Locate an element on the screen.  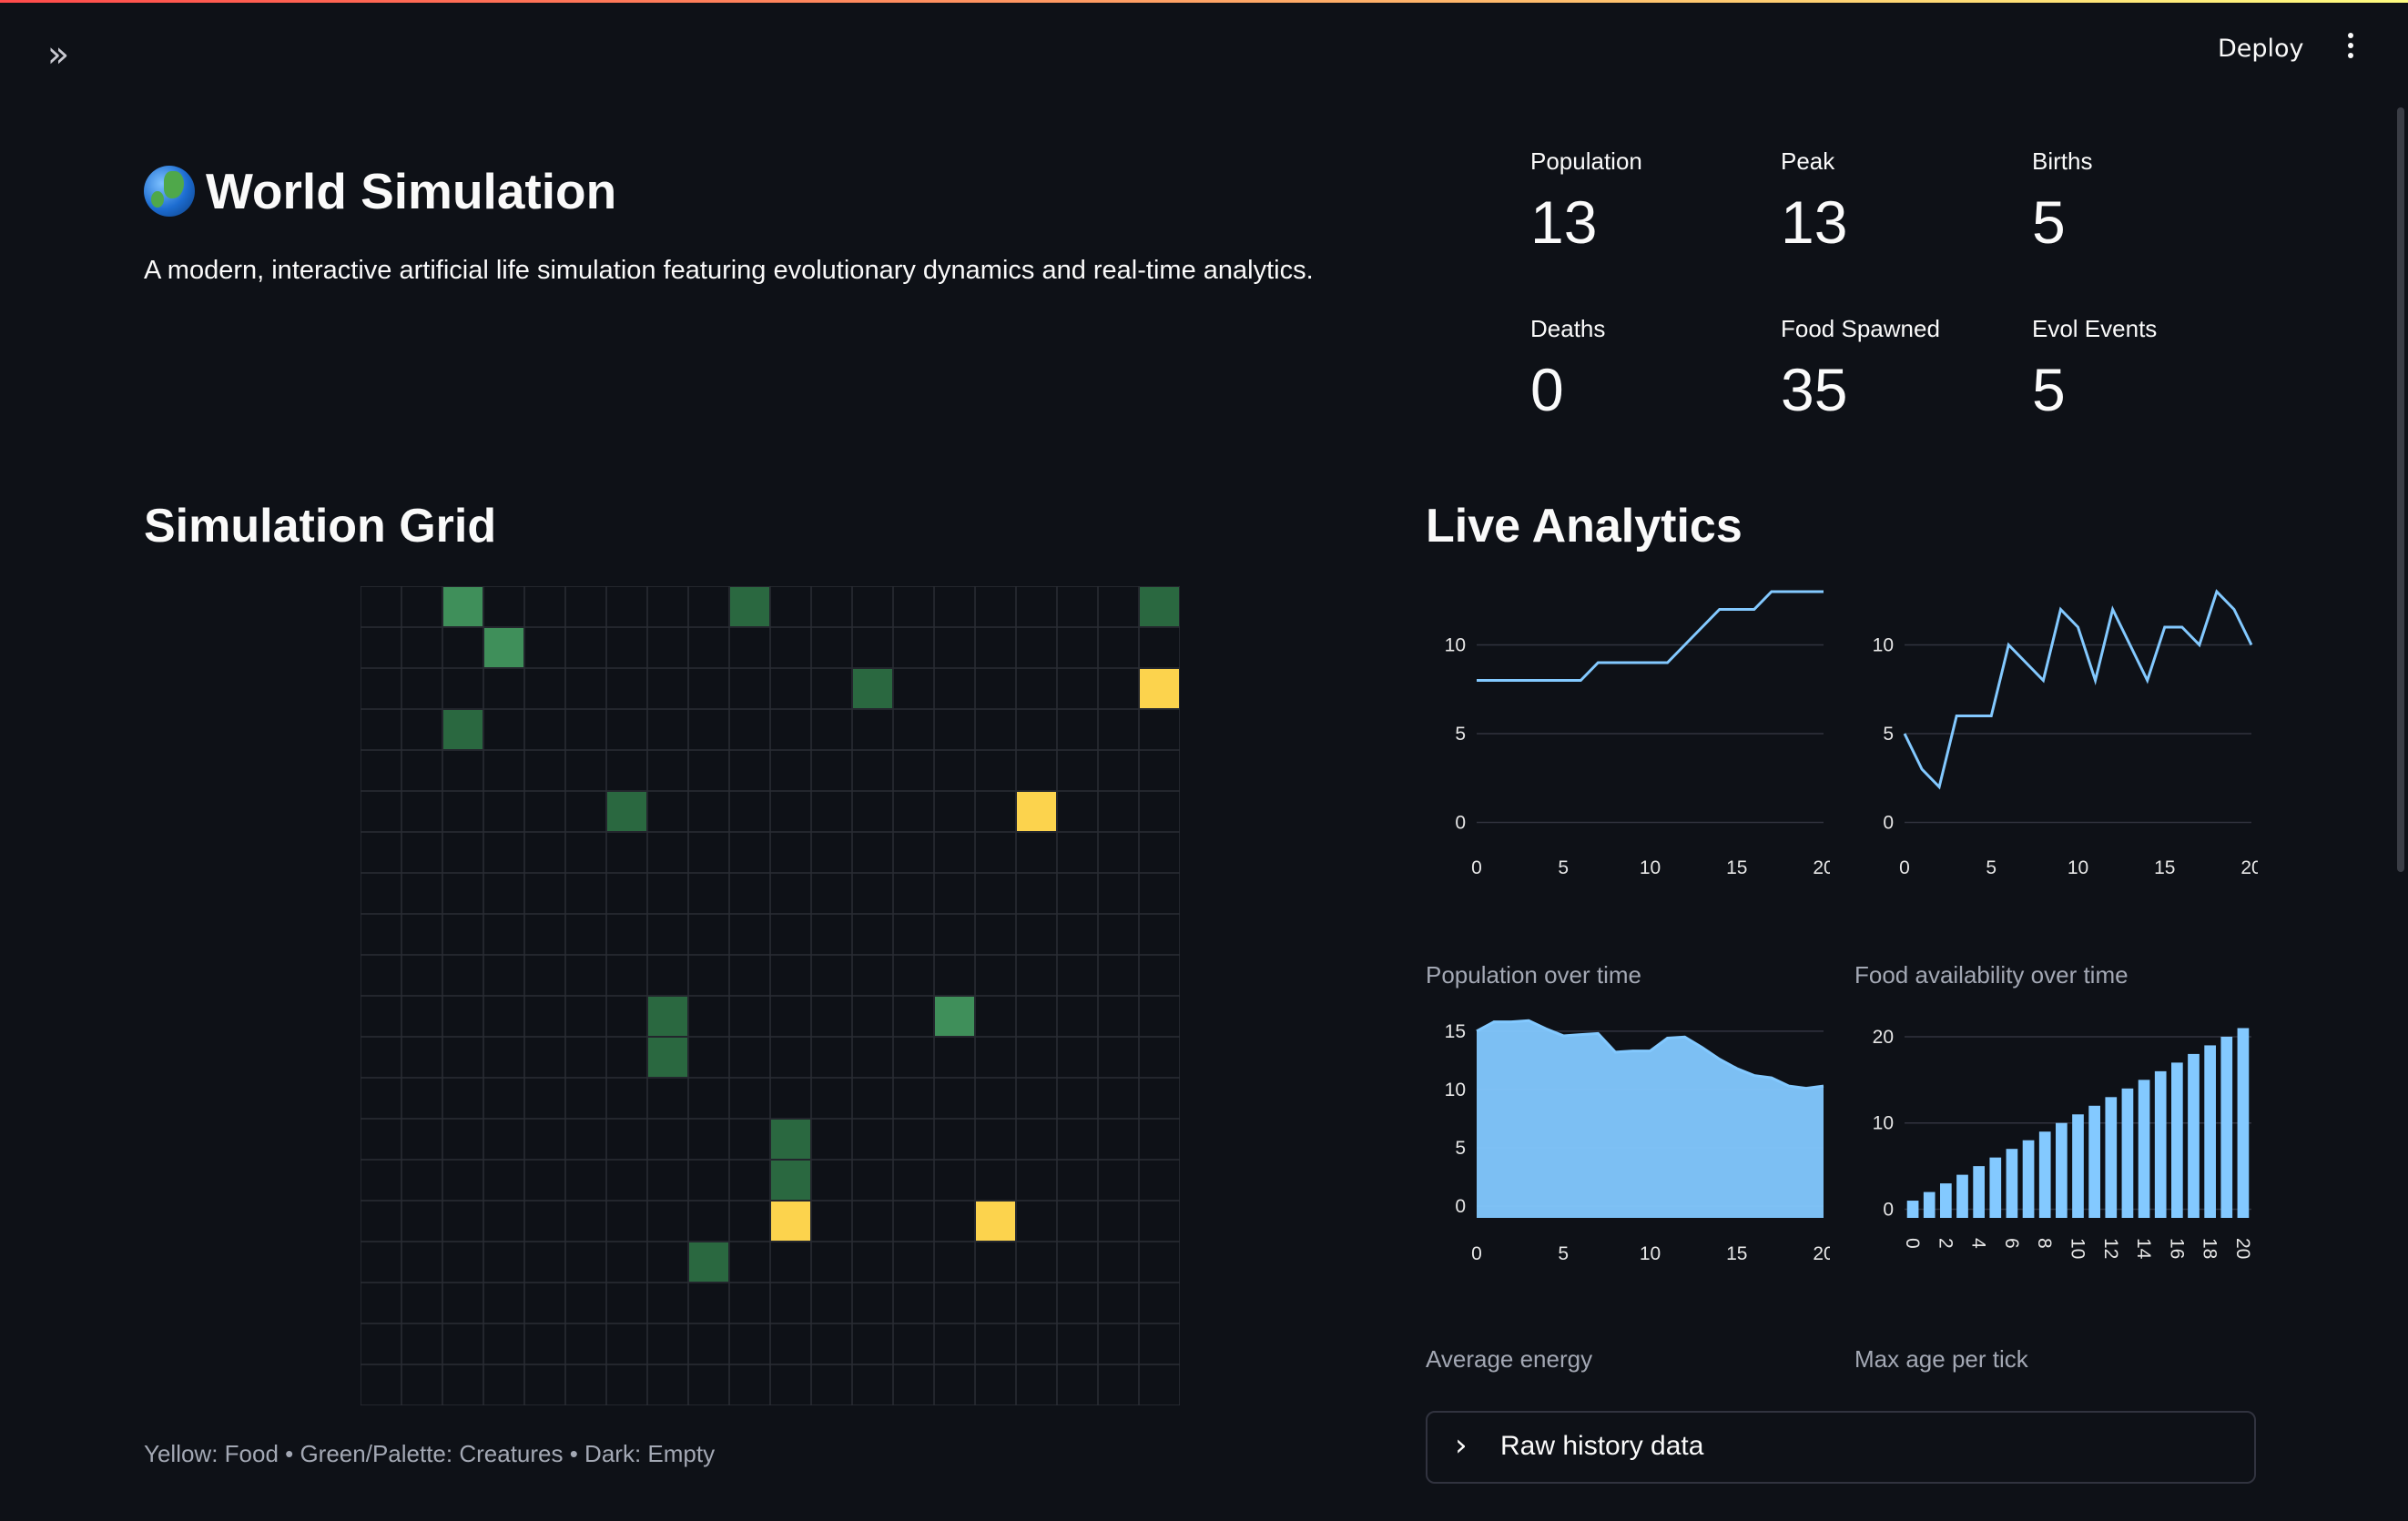
sidebar-expand-icon: » is located at coordinates (58, 55).